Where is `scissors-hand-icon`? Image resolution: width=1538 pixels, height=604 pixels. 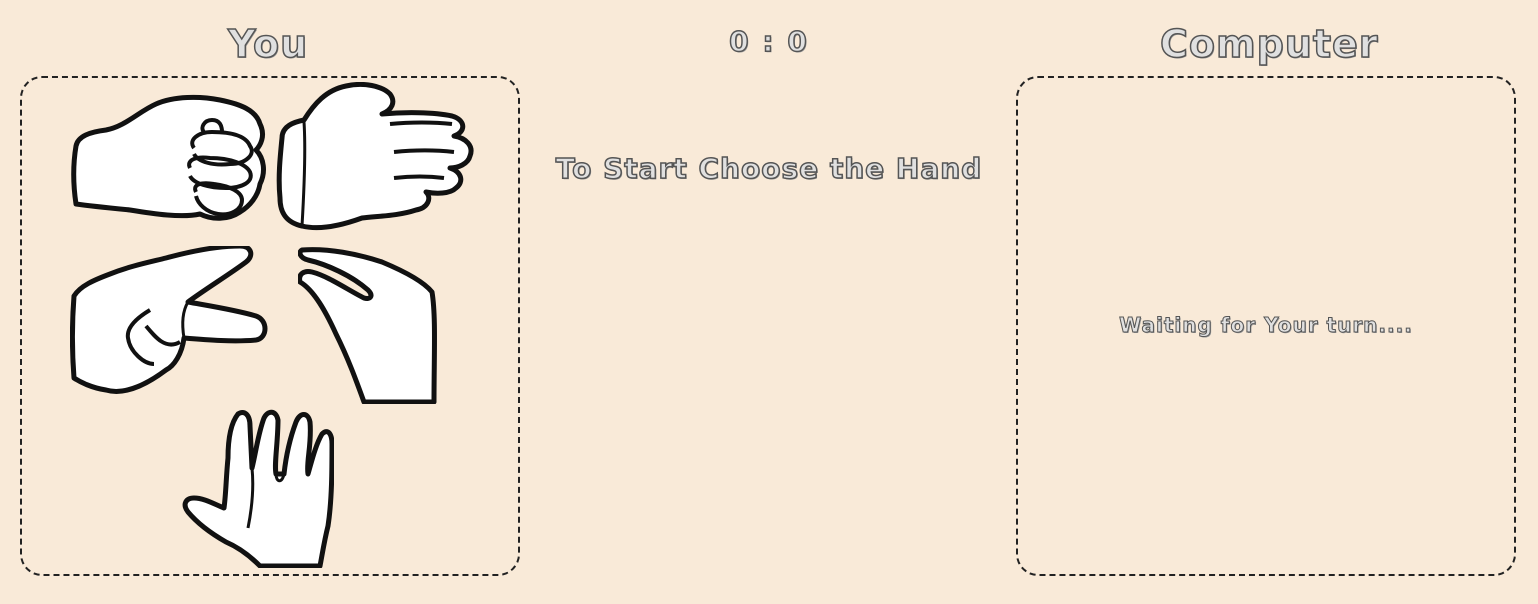 scissors-hand-icon is located at coordinates (169, 320).